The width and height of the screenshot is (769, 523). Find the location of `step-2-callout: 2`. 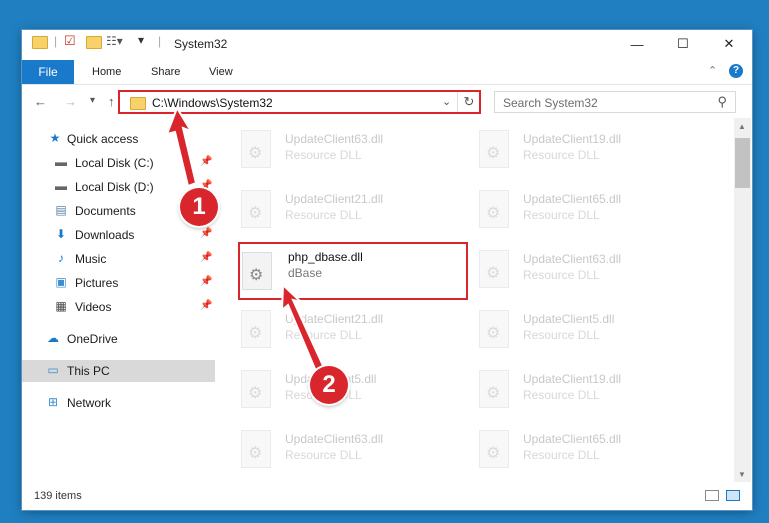

step-2-callout: 2 is located at coordinates (329, 385).